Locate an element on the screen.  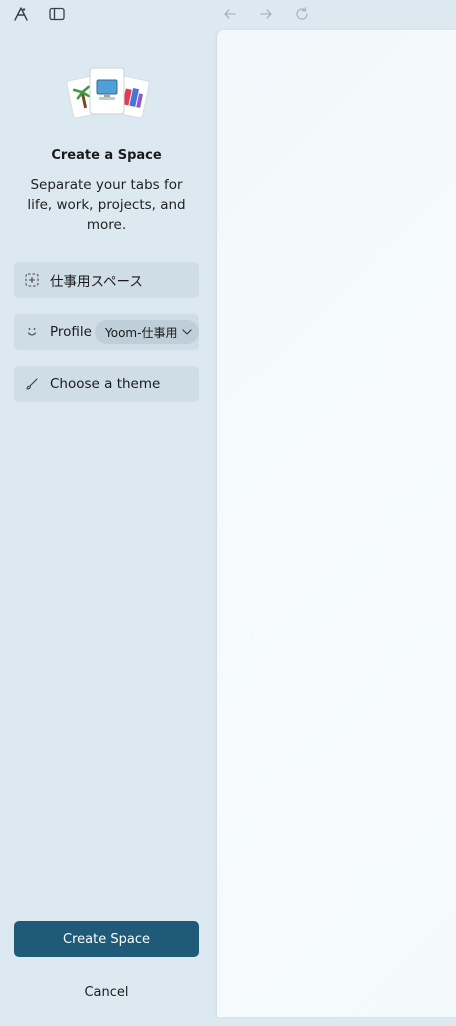
cancel-button: Cancel is located at coordinates (106, 992).